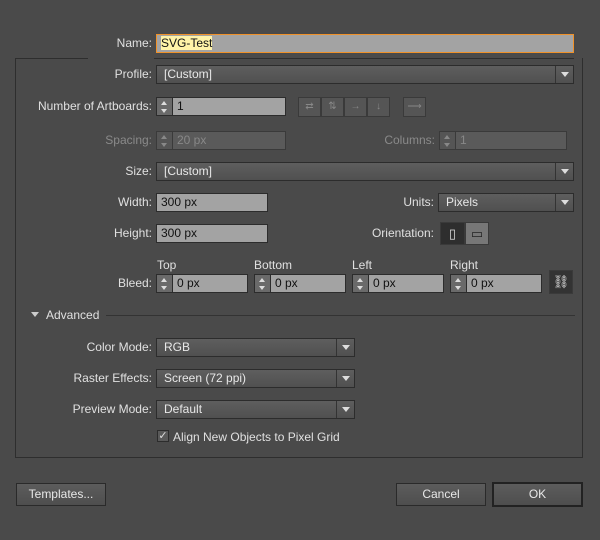  Describe the element at coordinates (229, 140) in the screenshot. I see `spacing-input: 20 px` at that location.